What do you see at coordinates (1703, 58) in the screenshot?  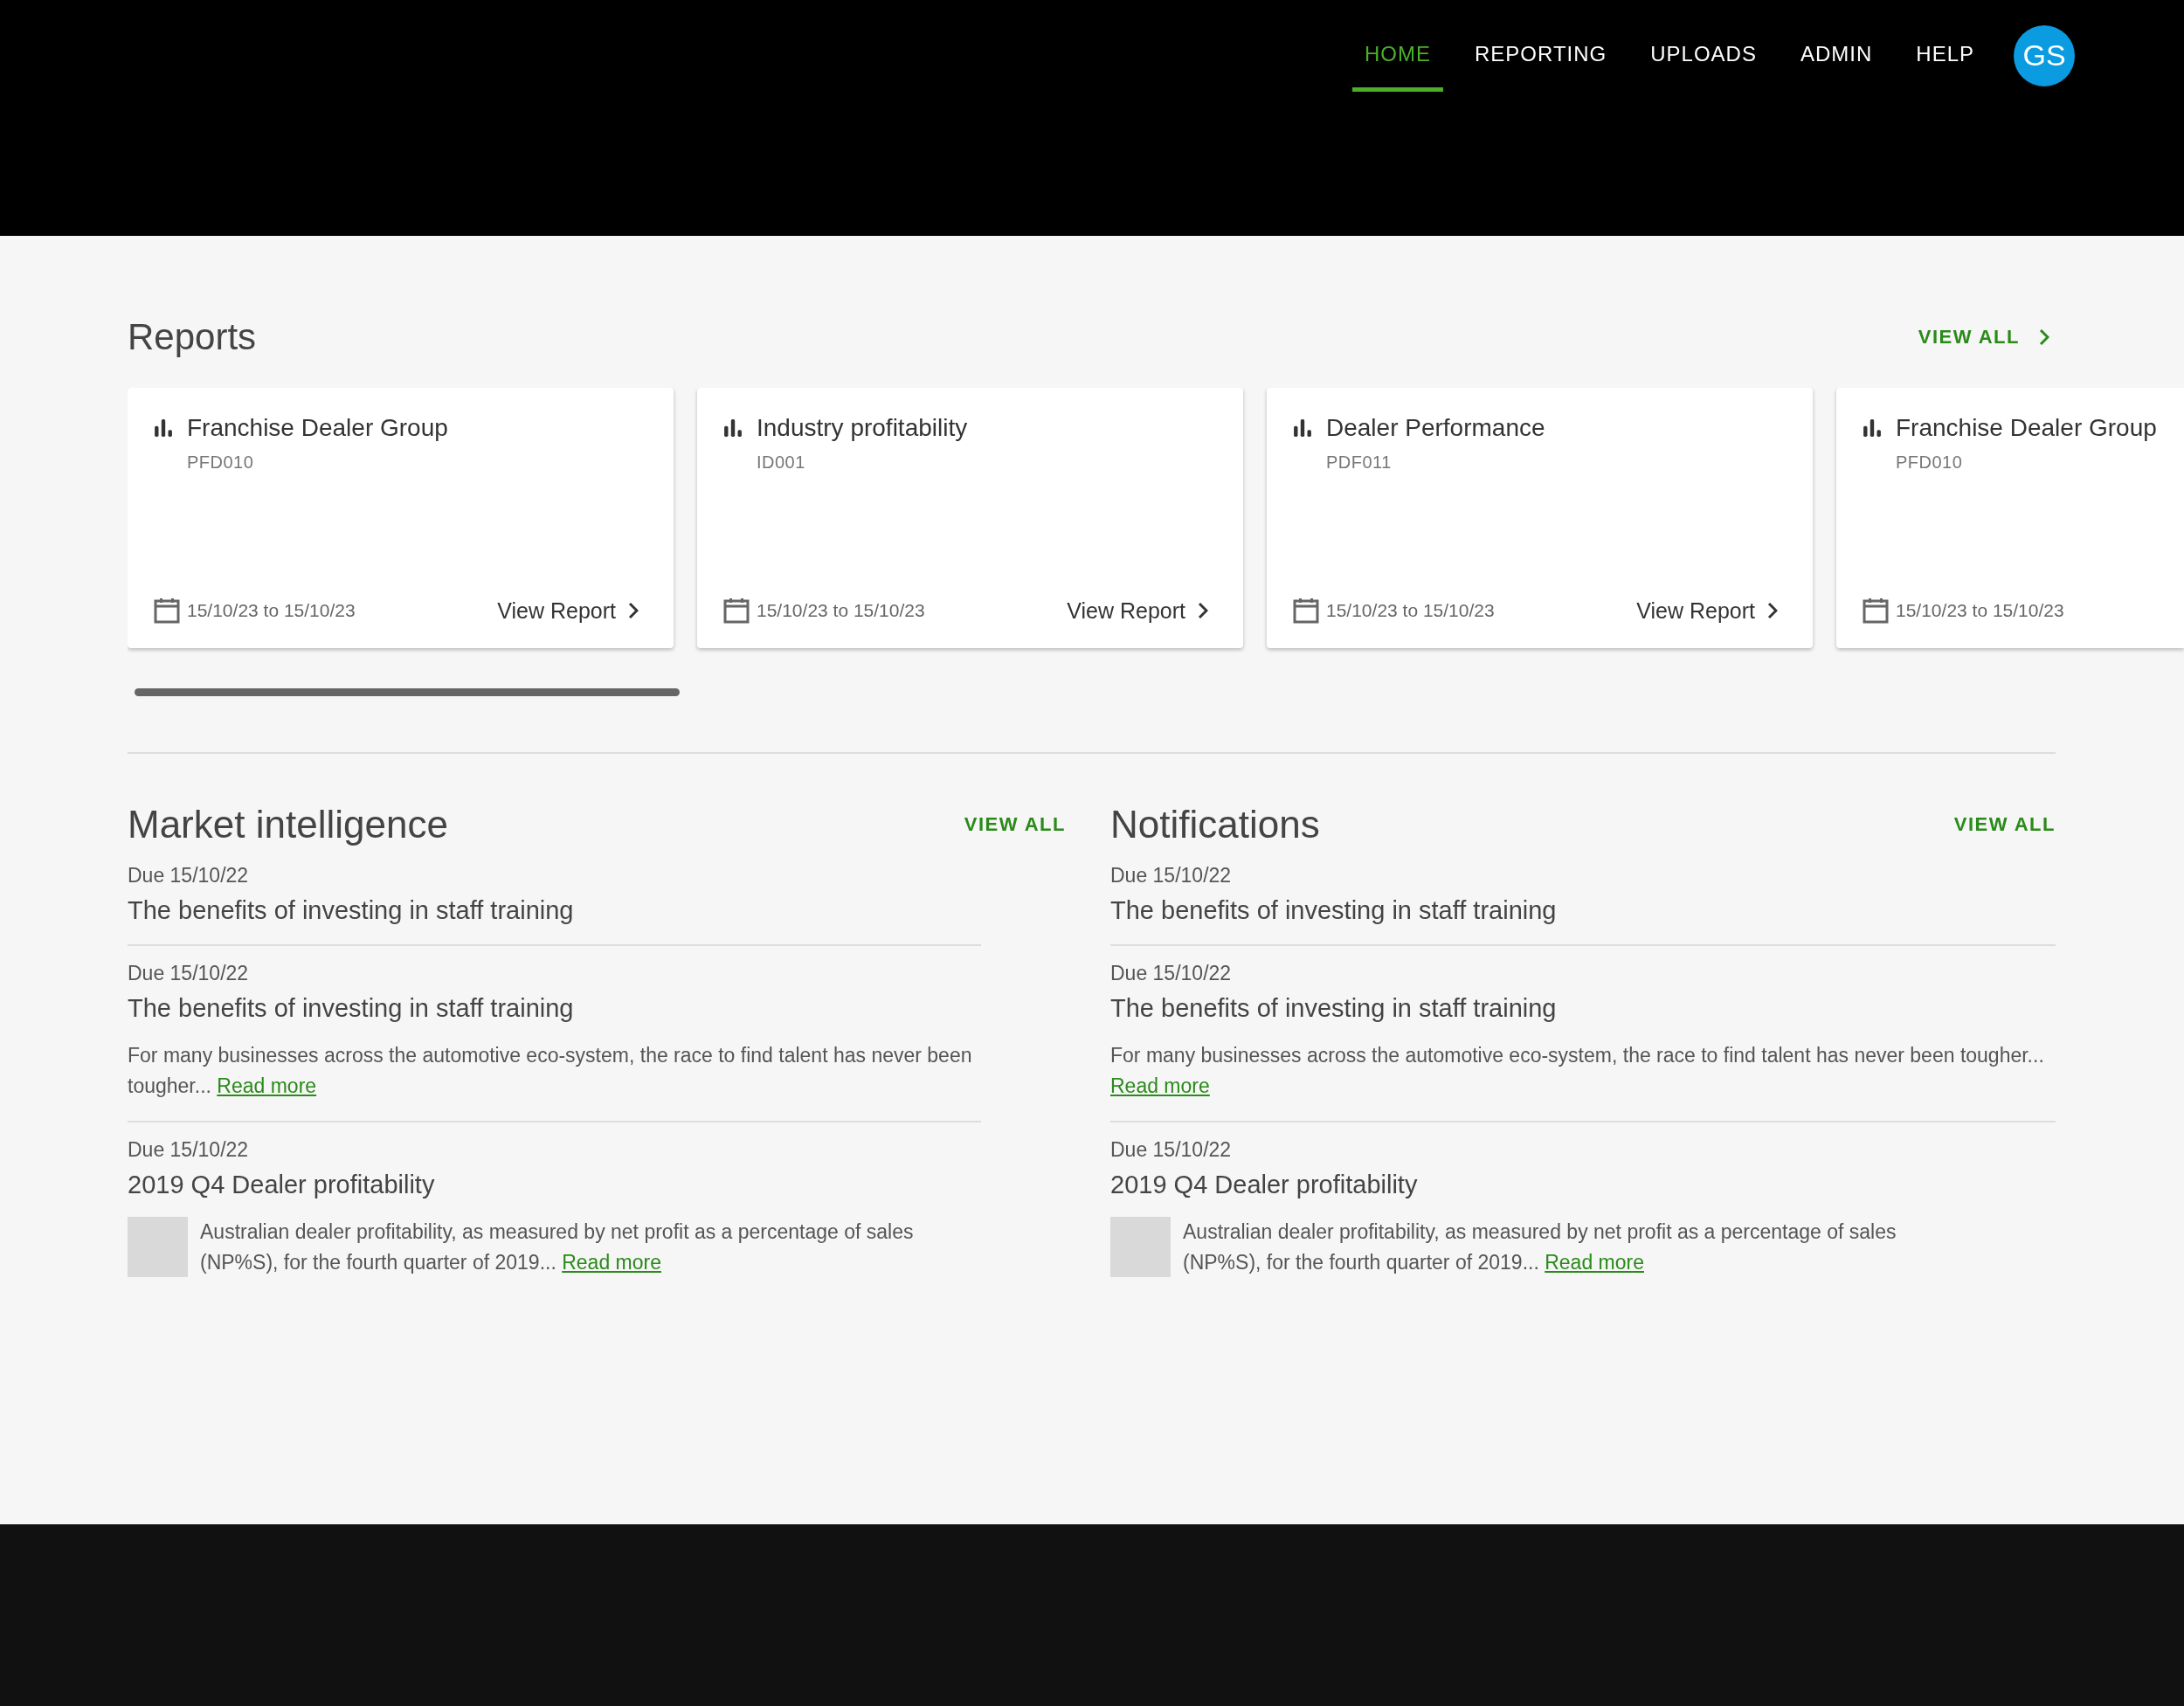 I see `nav-tab: UPLOADS` at bounding box center [1703, 58].